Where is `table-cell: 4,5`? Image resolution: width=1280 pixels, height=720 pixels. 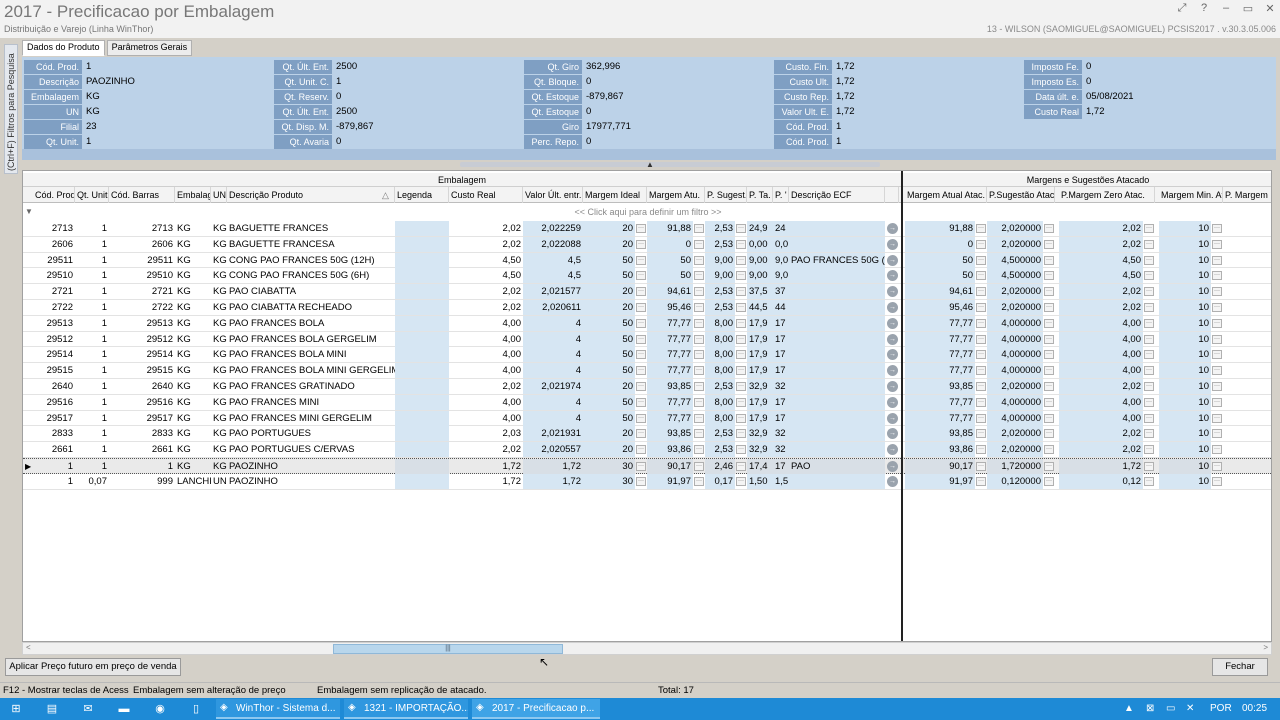 table-cell: 4,5 is located at coordinates (553, 276).